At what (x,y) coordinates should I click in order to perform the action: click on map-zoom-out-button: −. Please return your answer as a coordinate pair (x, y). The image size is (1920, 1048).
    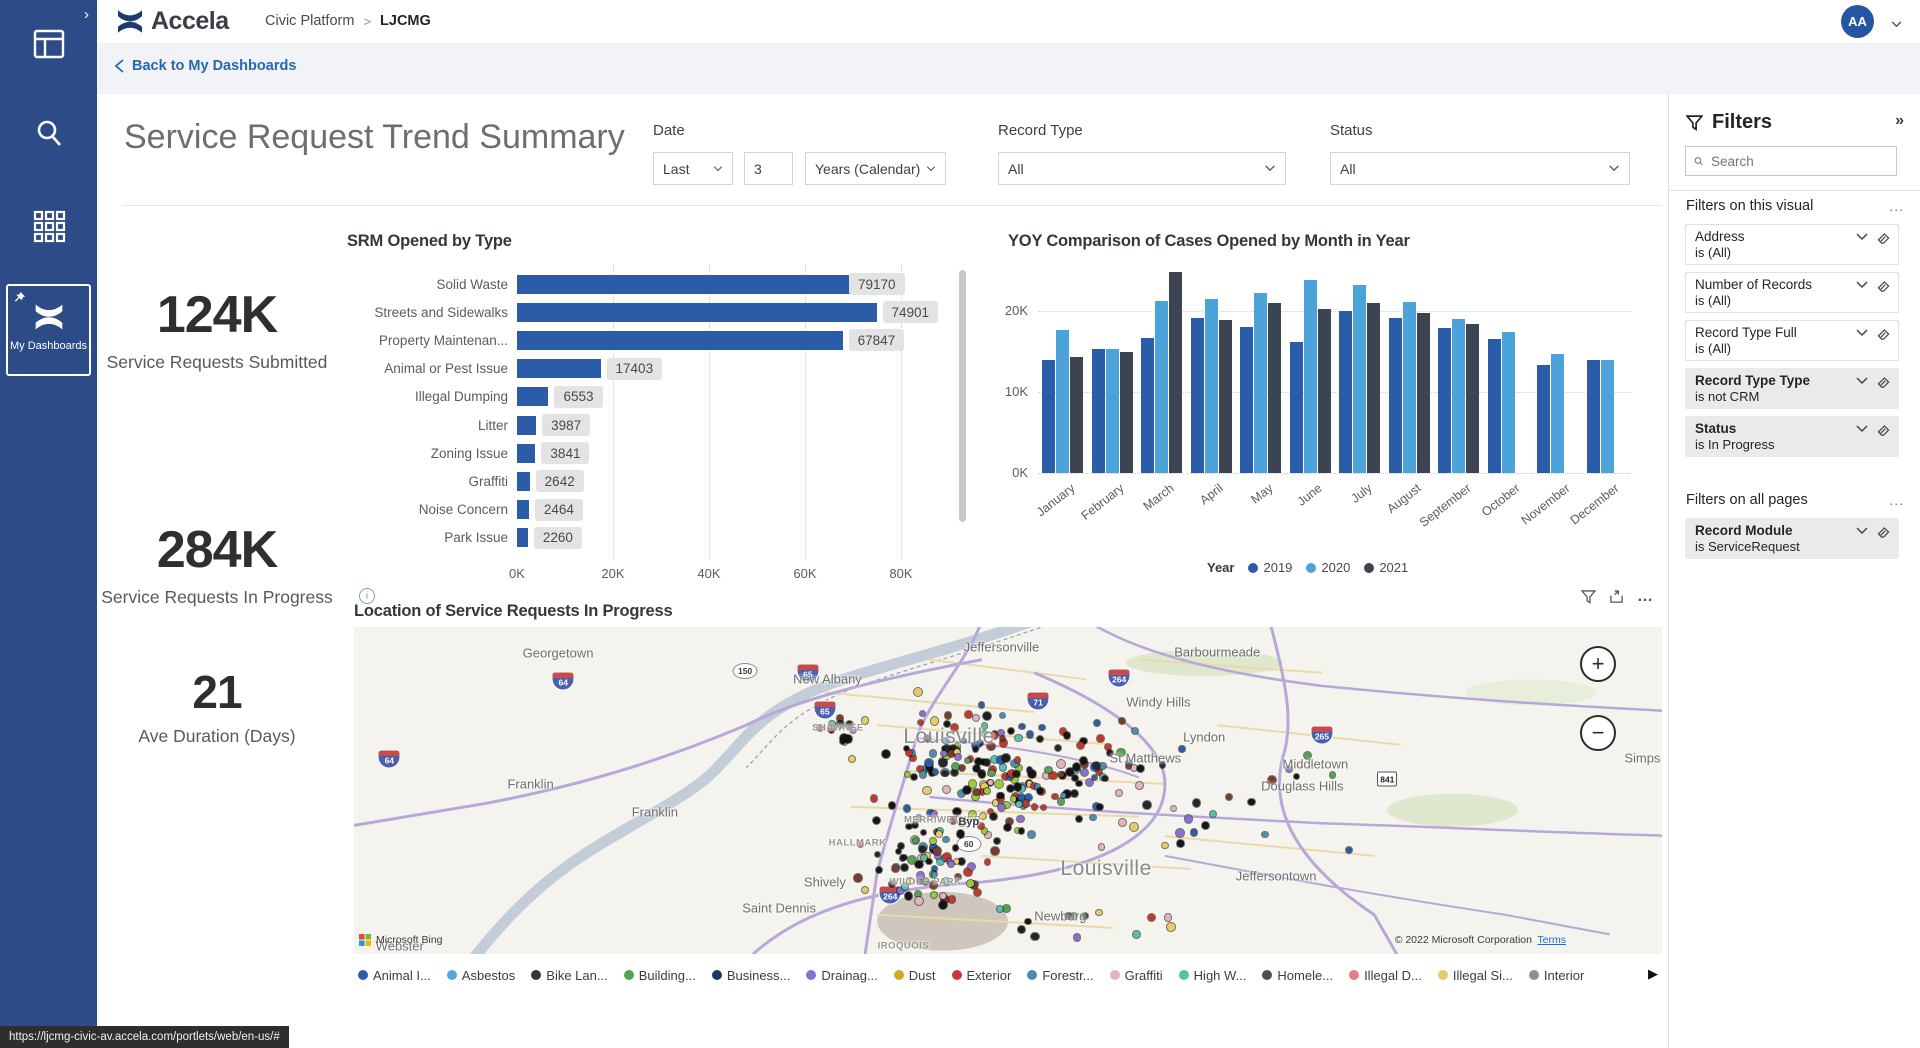
    Looking at the image, I should click on (1598, 733).